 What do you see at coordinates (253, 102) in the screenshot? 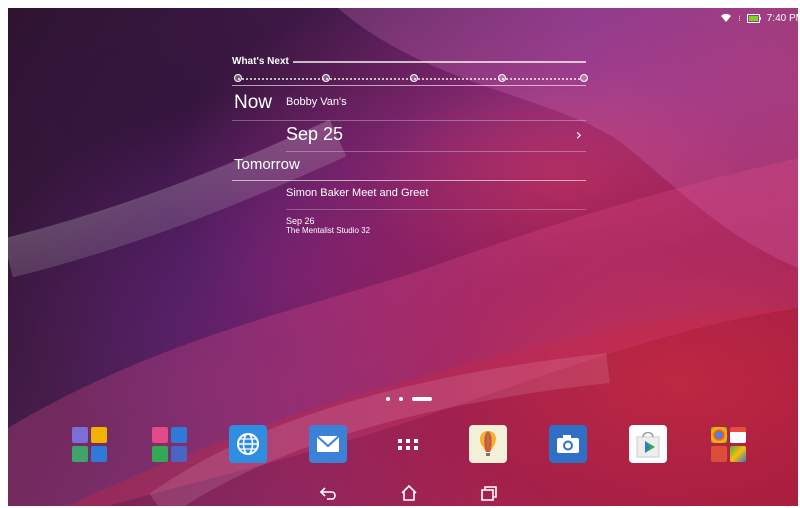
I see `now-label: Now` at bounding box center [253, 102].